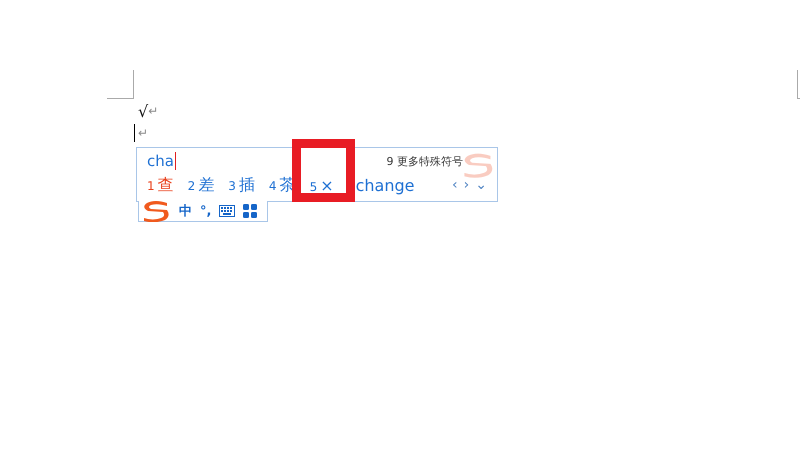 This screenshot has width=800, height=450. What do you see at coordinates (322, 185) in the screenshot?
I see `candidate-item: 5 ×` at bounding box center [322, 185].